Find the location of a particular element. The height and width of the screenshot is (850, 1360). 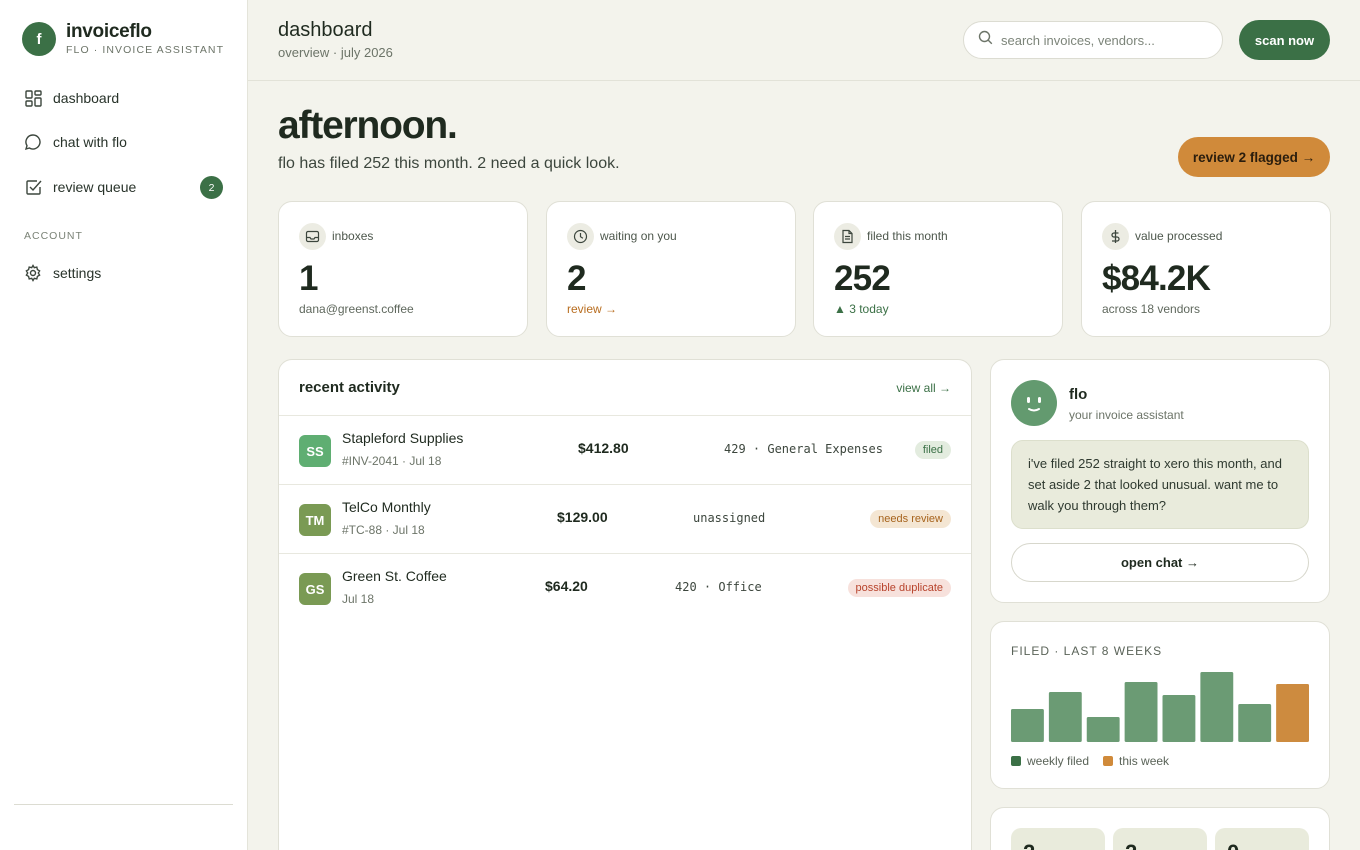

mini-stats-card: 2 2 0 is located at coordinates (1160, 828).